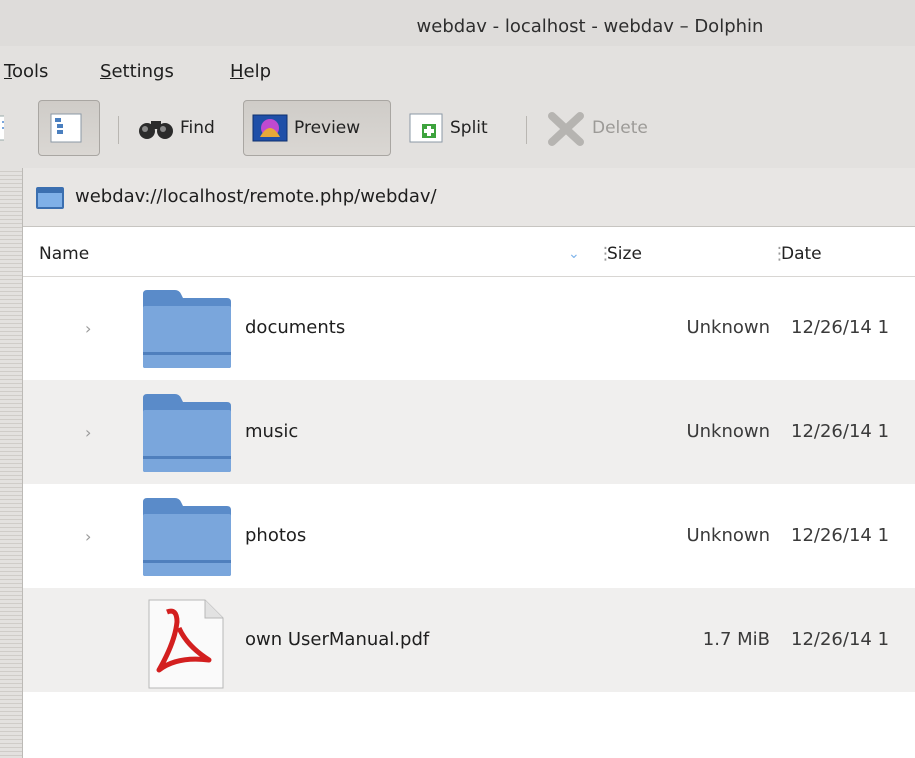 Image resolution: width=915 pixels, height=758 pixels. What do you see at coordinates (469, 128) in the screenshot?
I see `split-label: Split` at bounding box center [469, 128].